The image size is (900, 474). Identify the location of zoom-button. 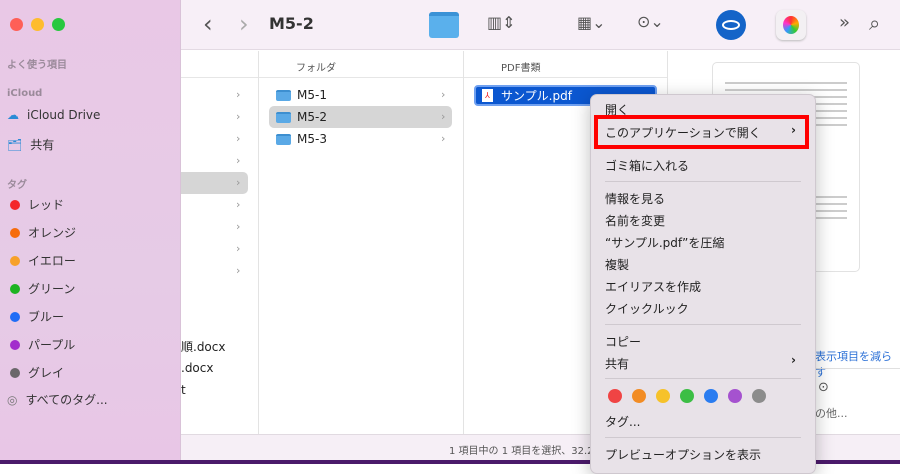
(58, 24).